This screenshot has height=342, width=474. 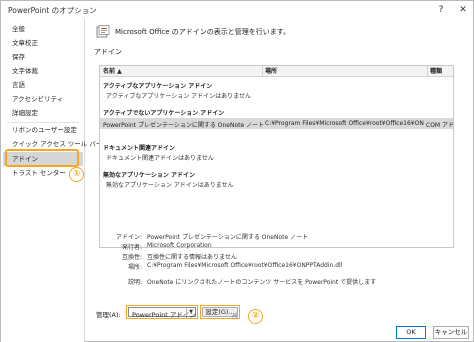 I want to click on column-header-name: 名前 ▲, so click(x=112, y=71).